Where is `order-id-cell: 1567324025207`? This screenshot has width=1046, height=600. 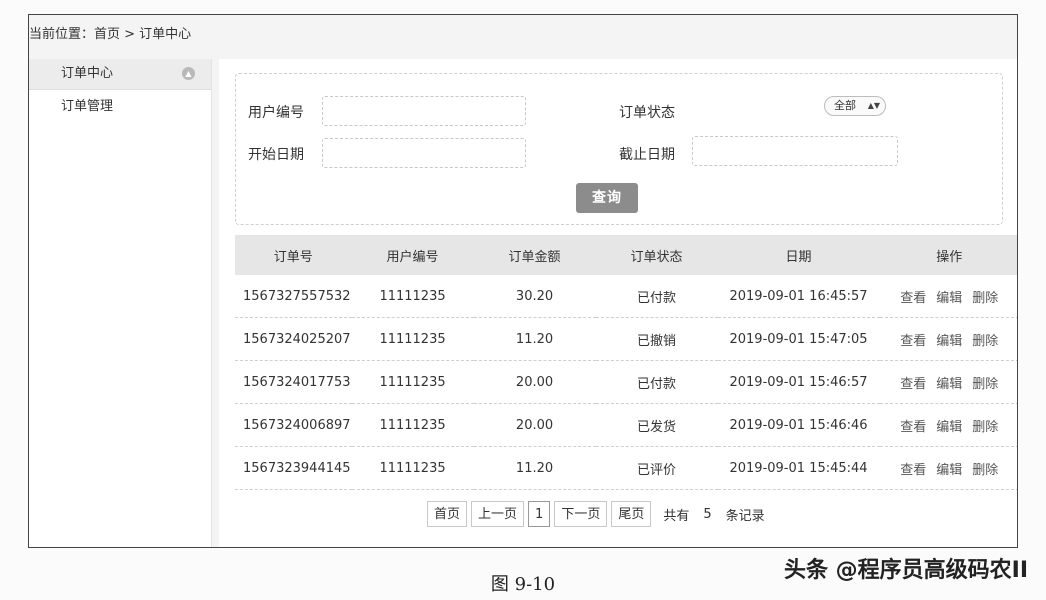 order-id-cell: 1567324025207 is located at coordinates (293, 339).